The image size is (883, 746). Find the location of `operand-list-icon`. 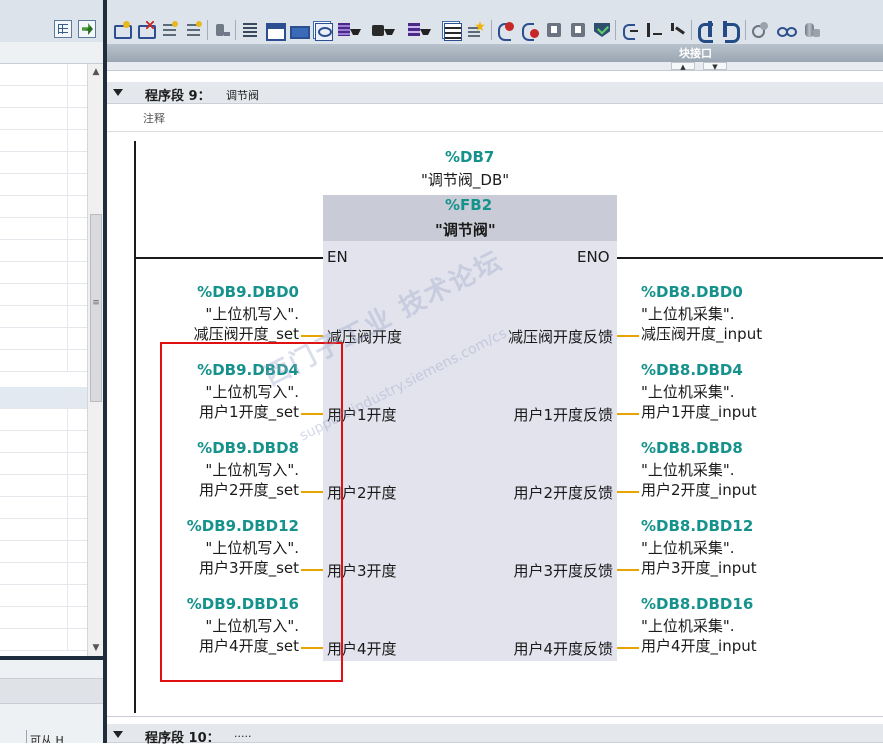

operand-list-icon is located at coordinates (452, 31).